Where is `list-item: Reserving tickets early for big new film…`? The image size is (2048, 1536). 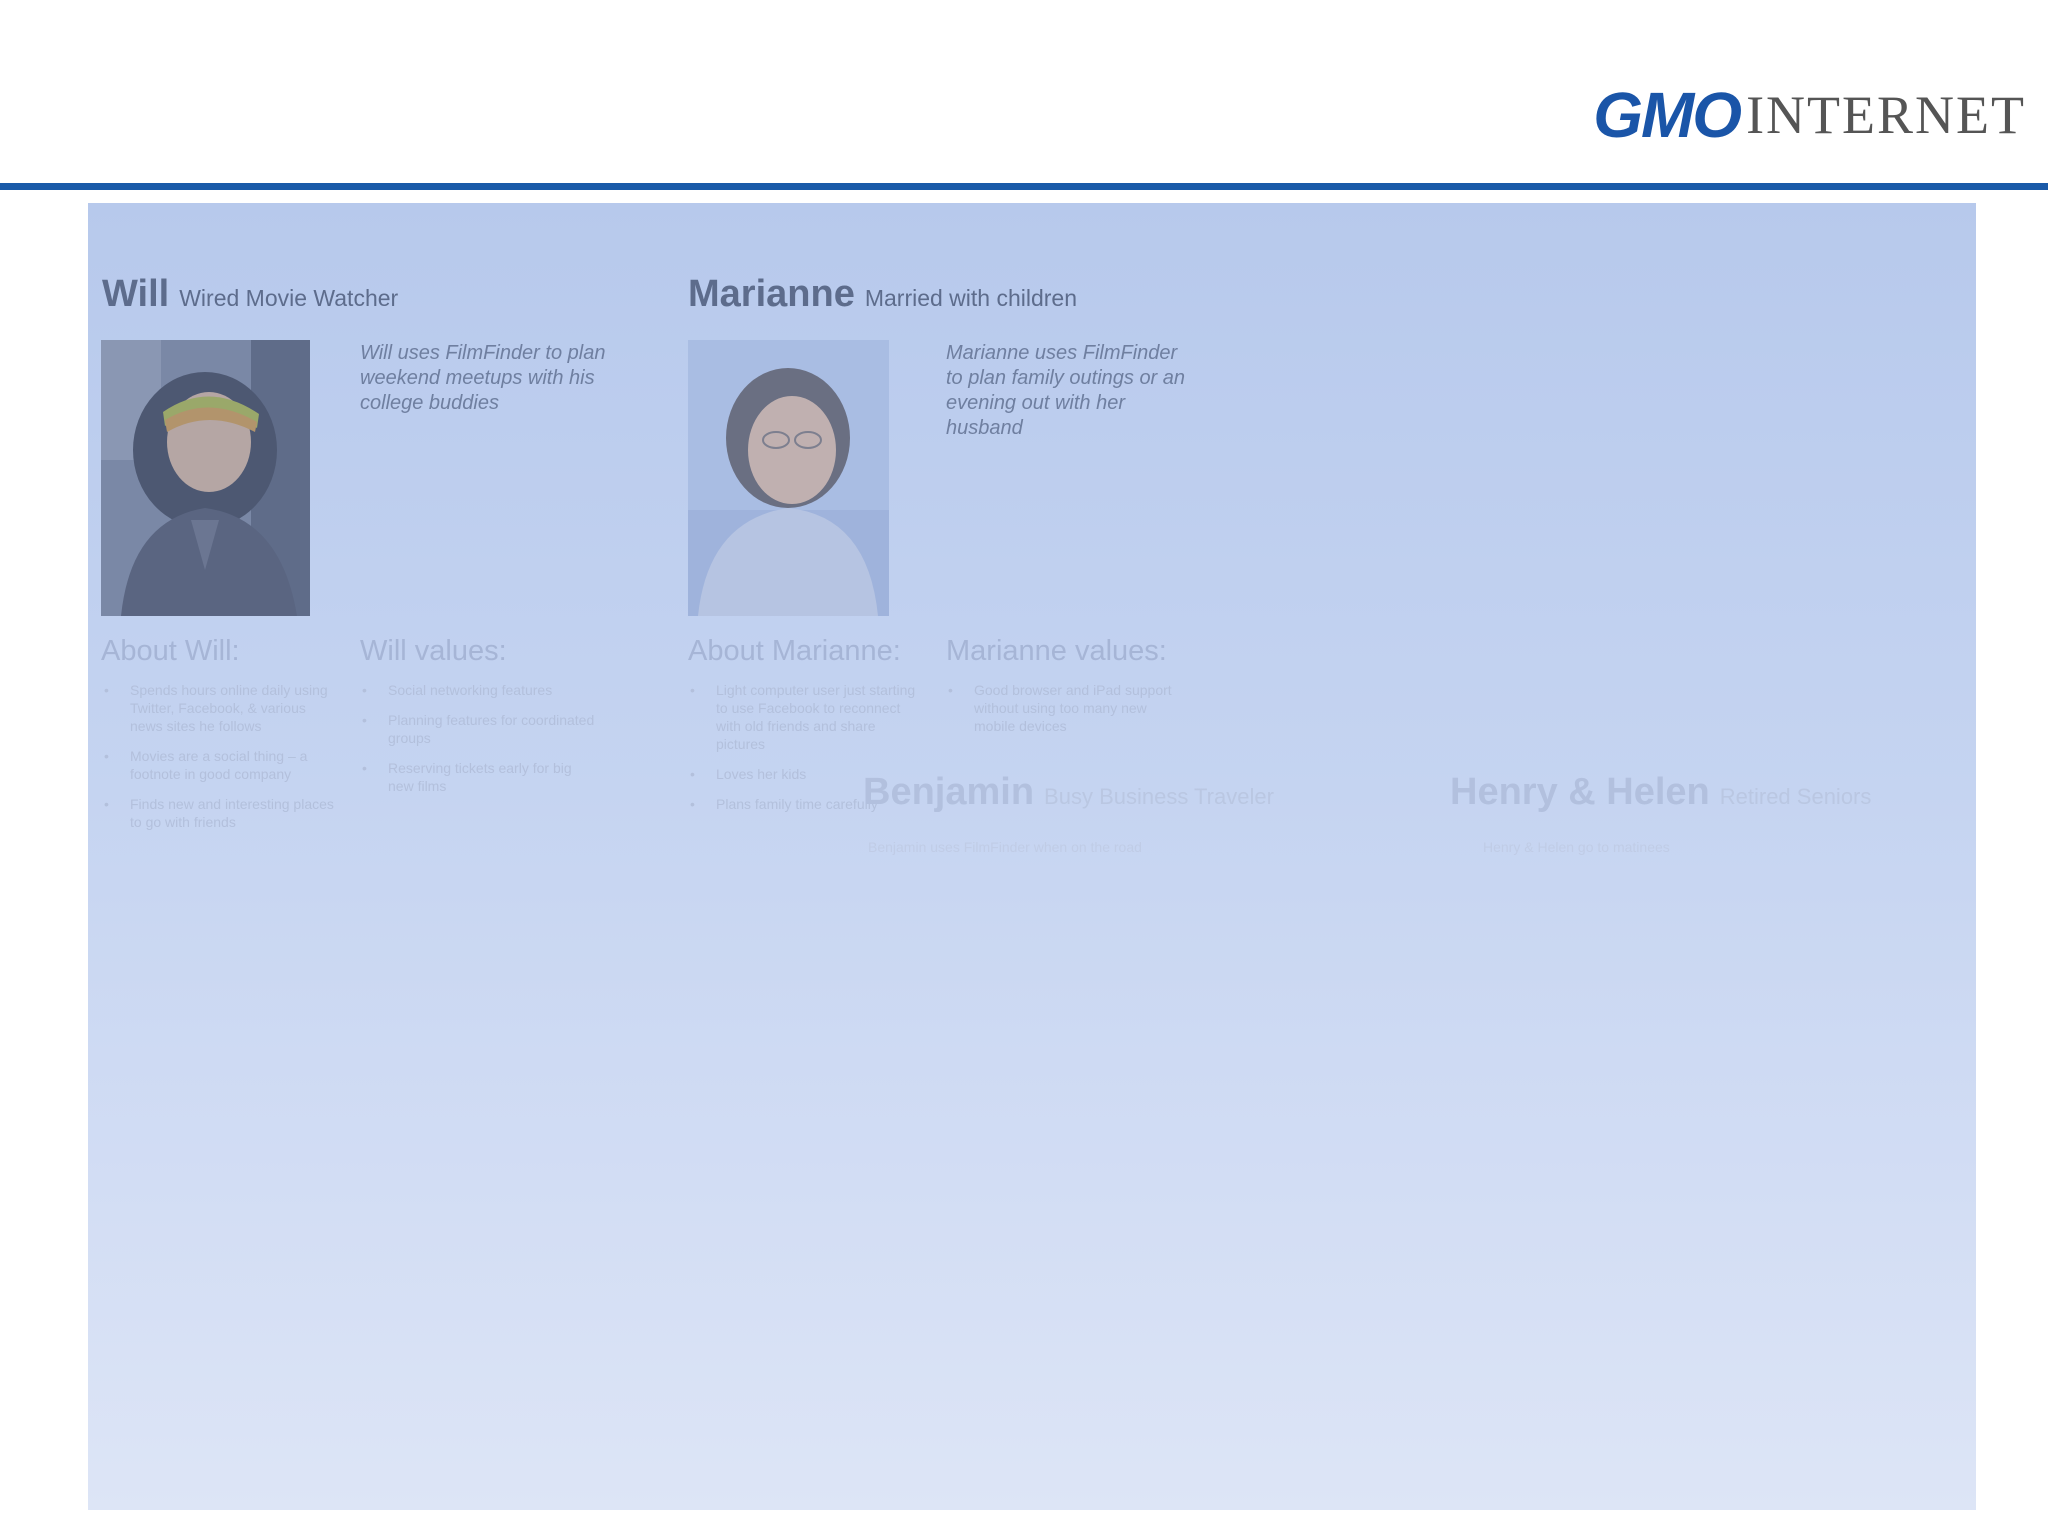
list-item: Reserving tickets early for big new film… is located at coordinates (480, 777).